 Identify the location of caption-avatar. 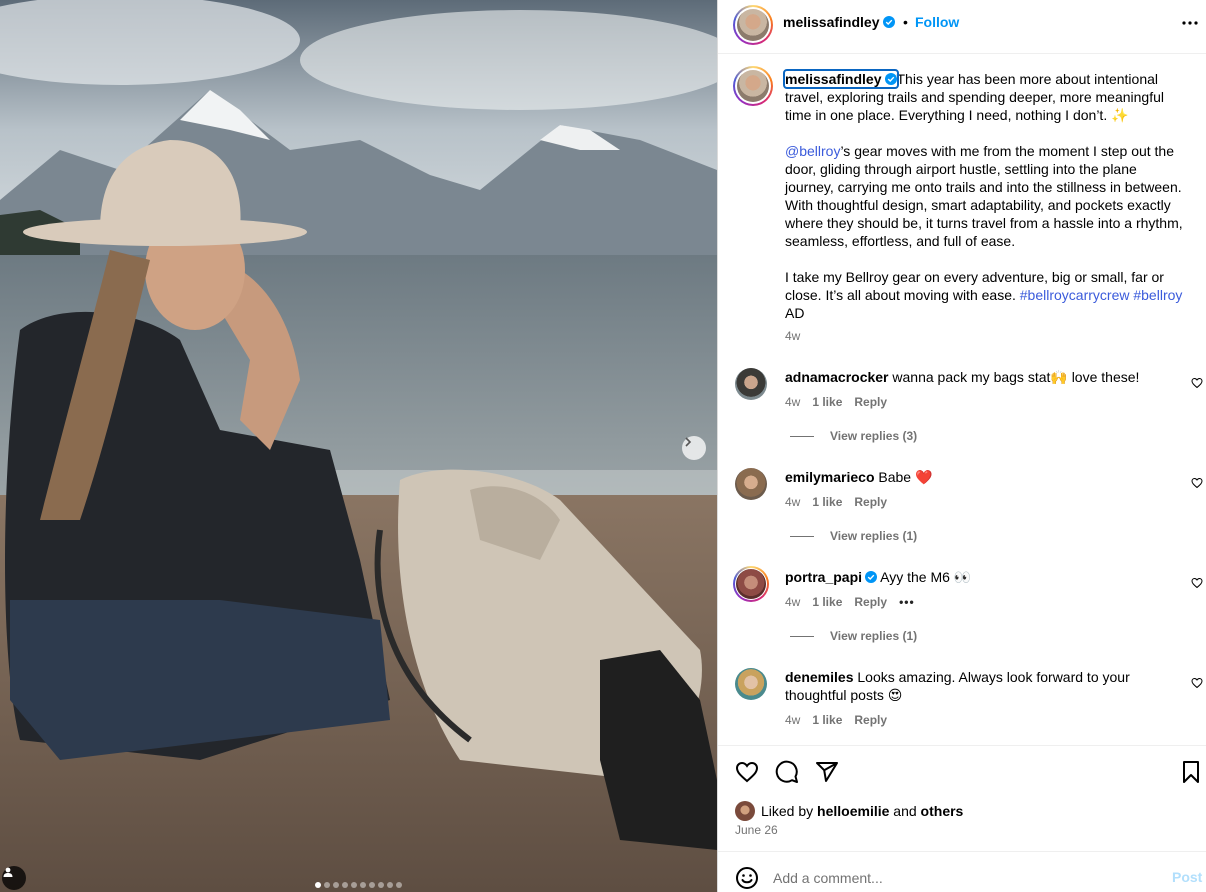
(753, 86).